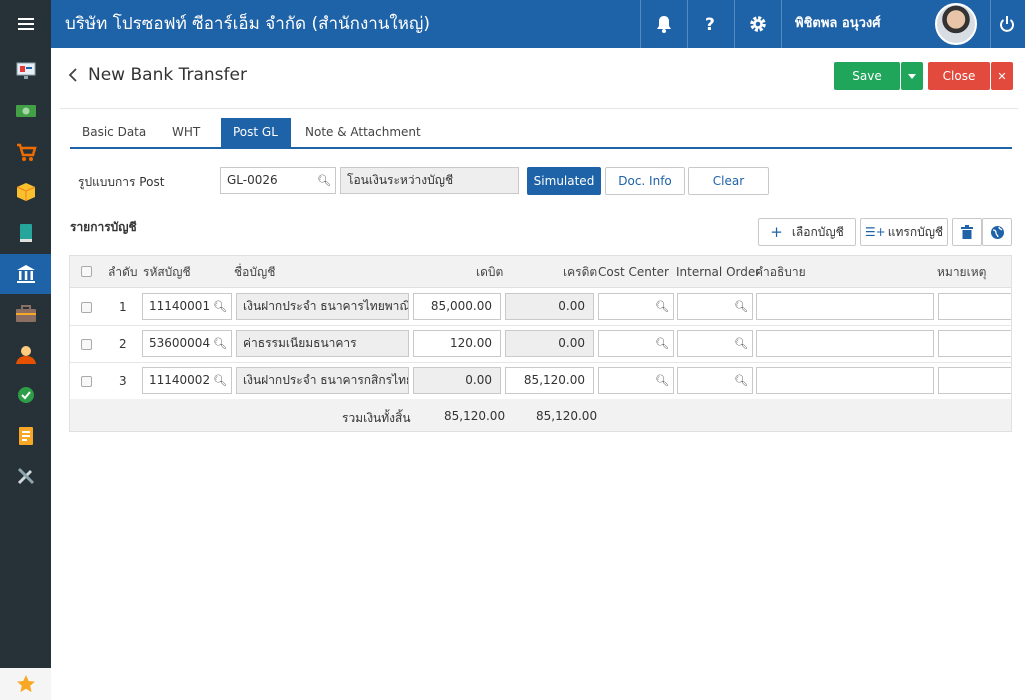 The height and width of the screenshot is (700, 1025). Describe the element at coordinates (25, 24) in the screenshot. I see `menu-icon` at that location.